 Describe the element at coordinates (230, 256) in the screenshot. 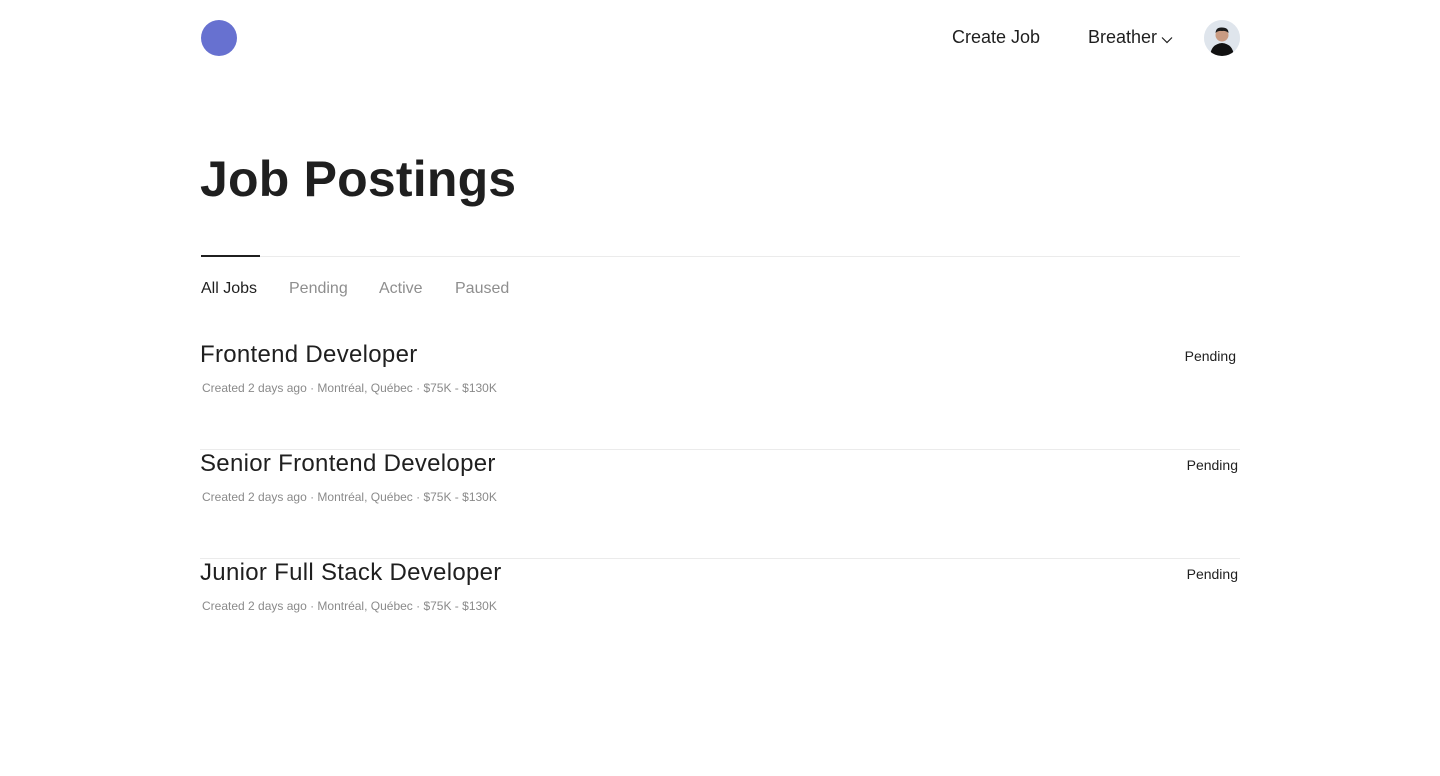

I see `active-tab-indicator` at that location.